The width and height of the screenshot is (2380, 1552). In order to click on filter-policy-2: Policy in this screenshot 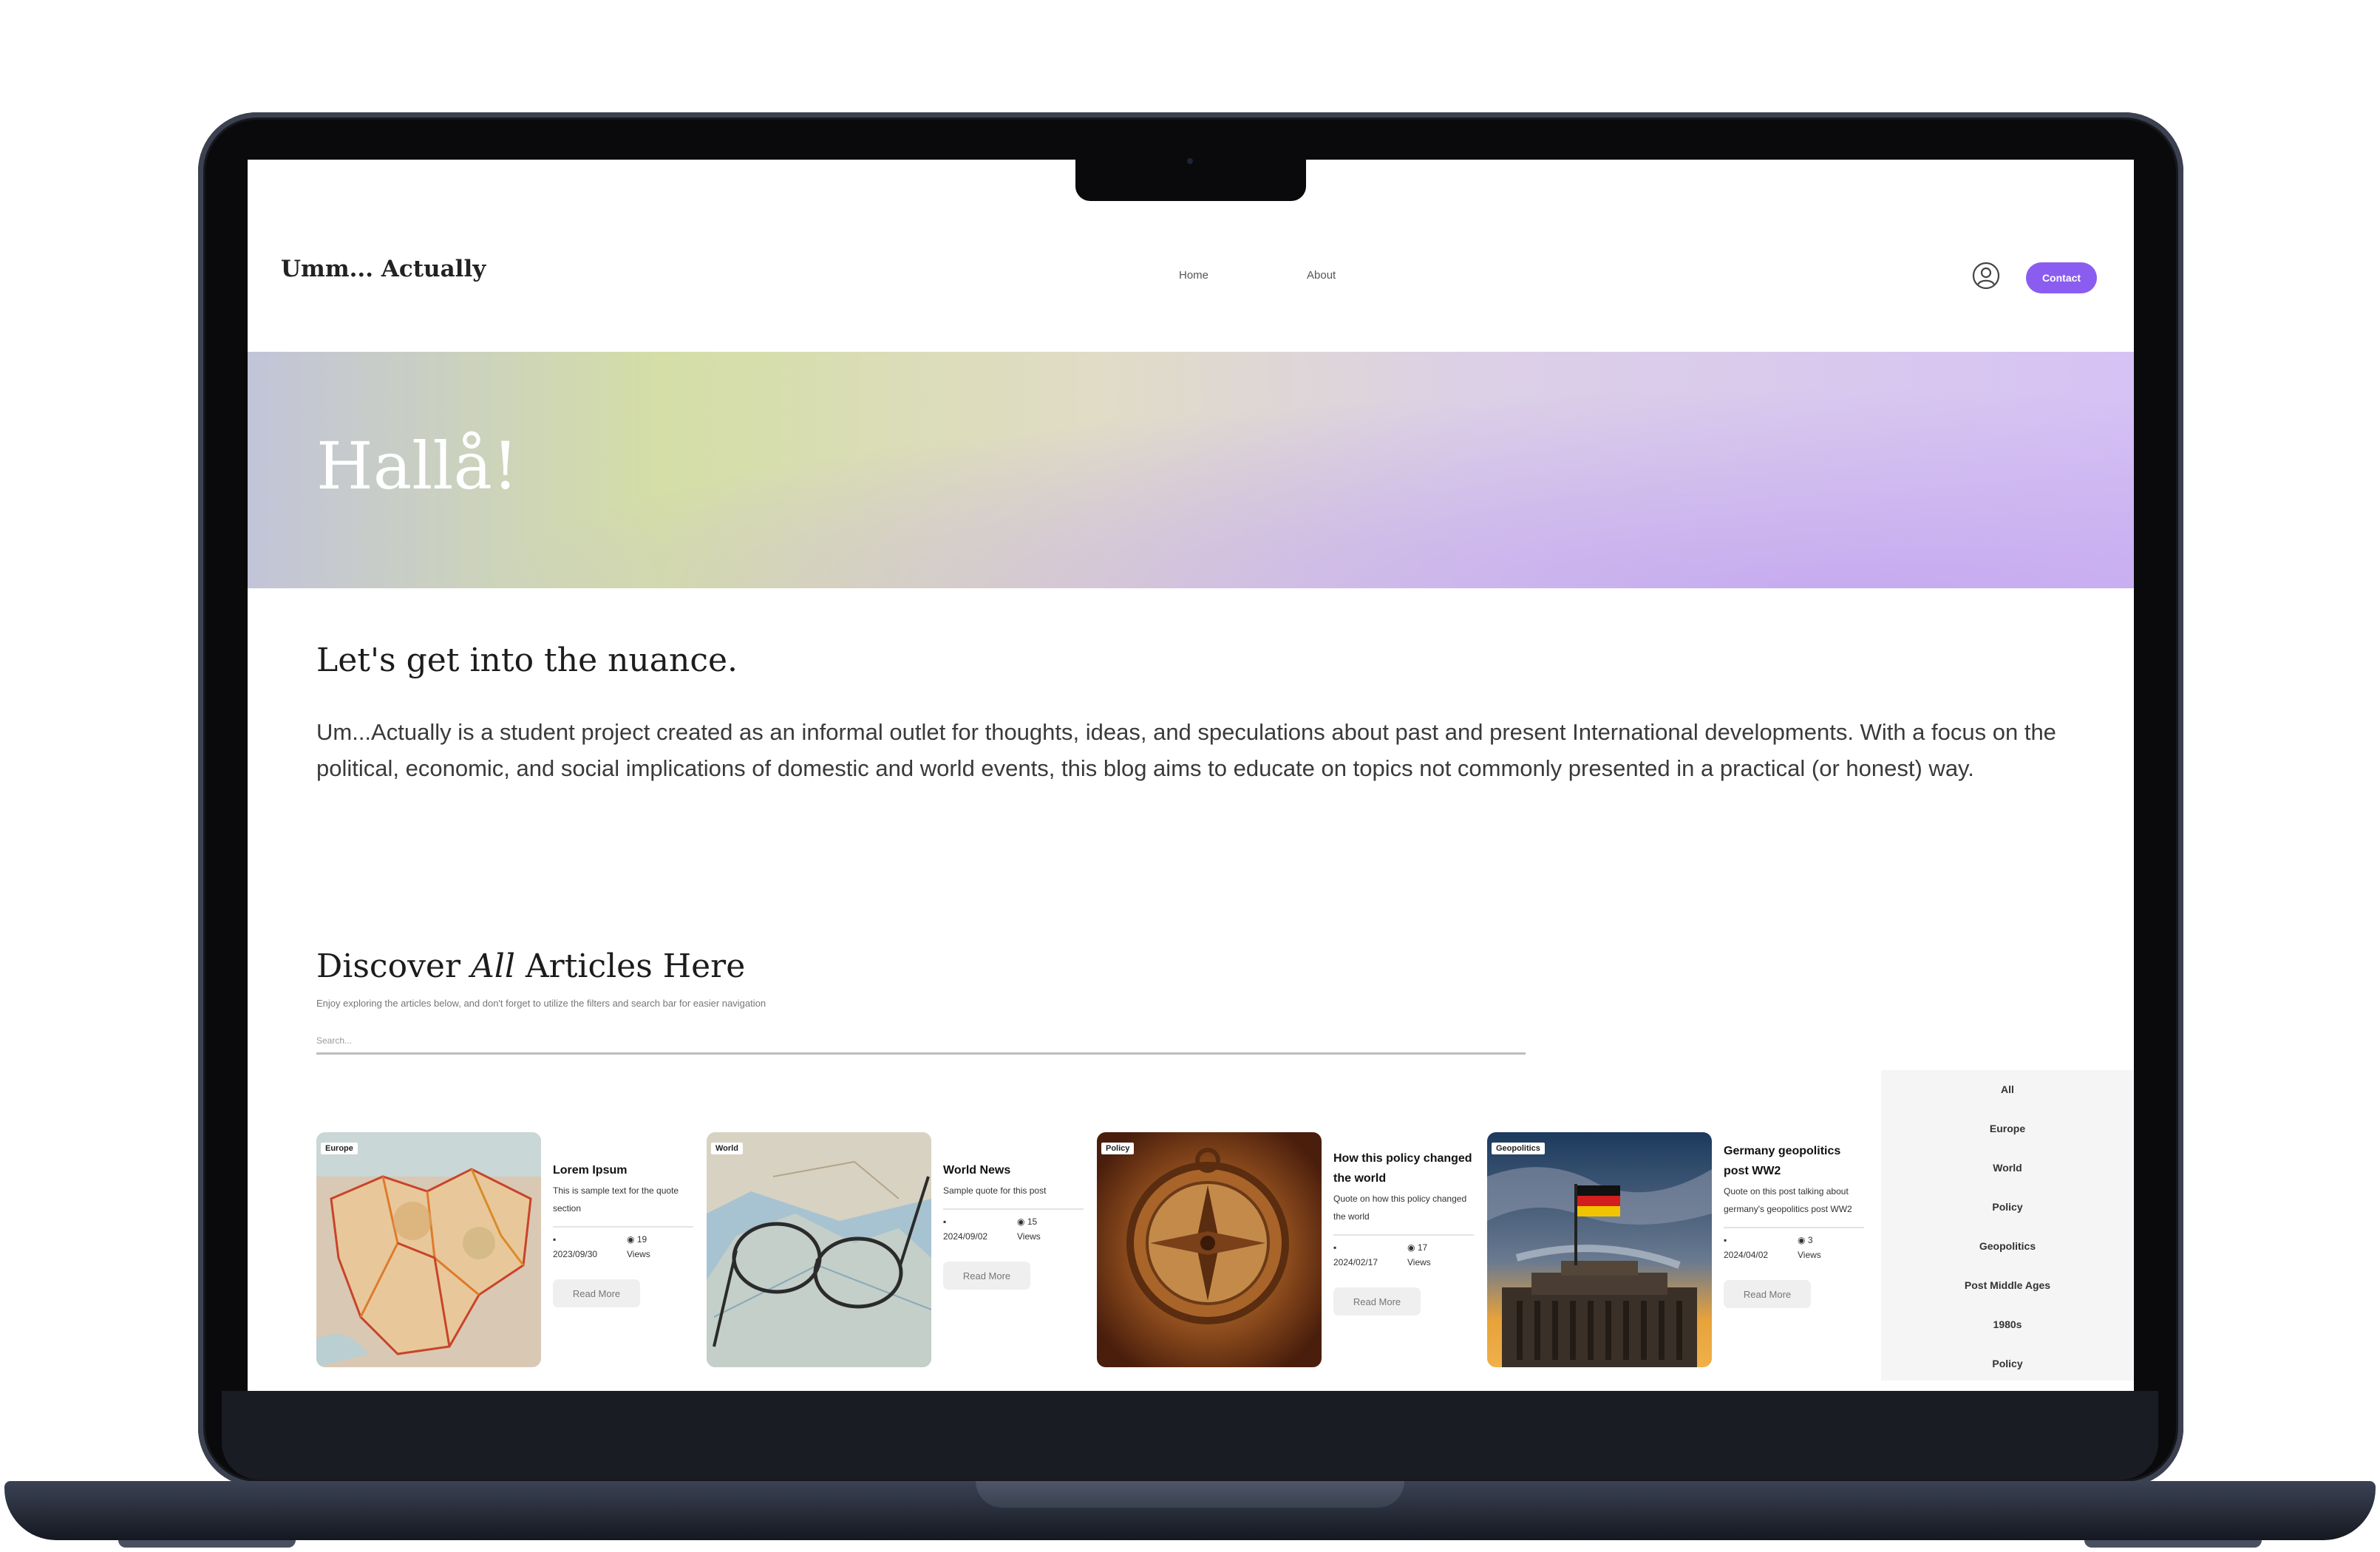, I will do `click(2007, 1363)`.